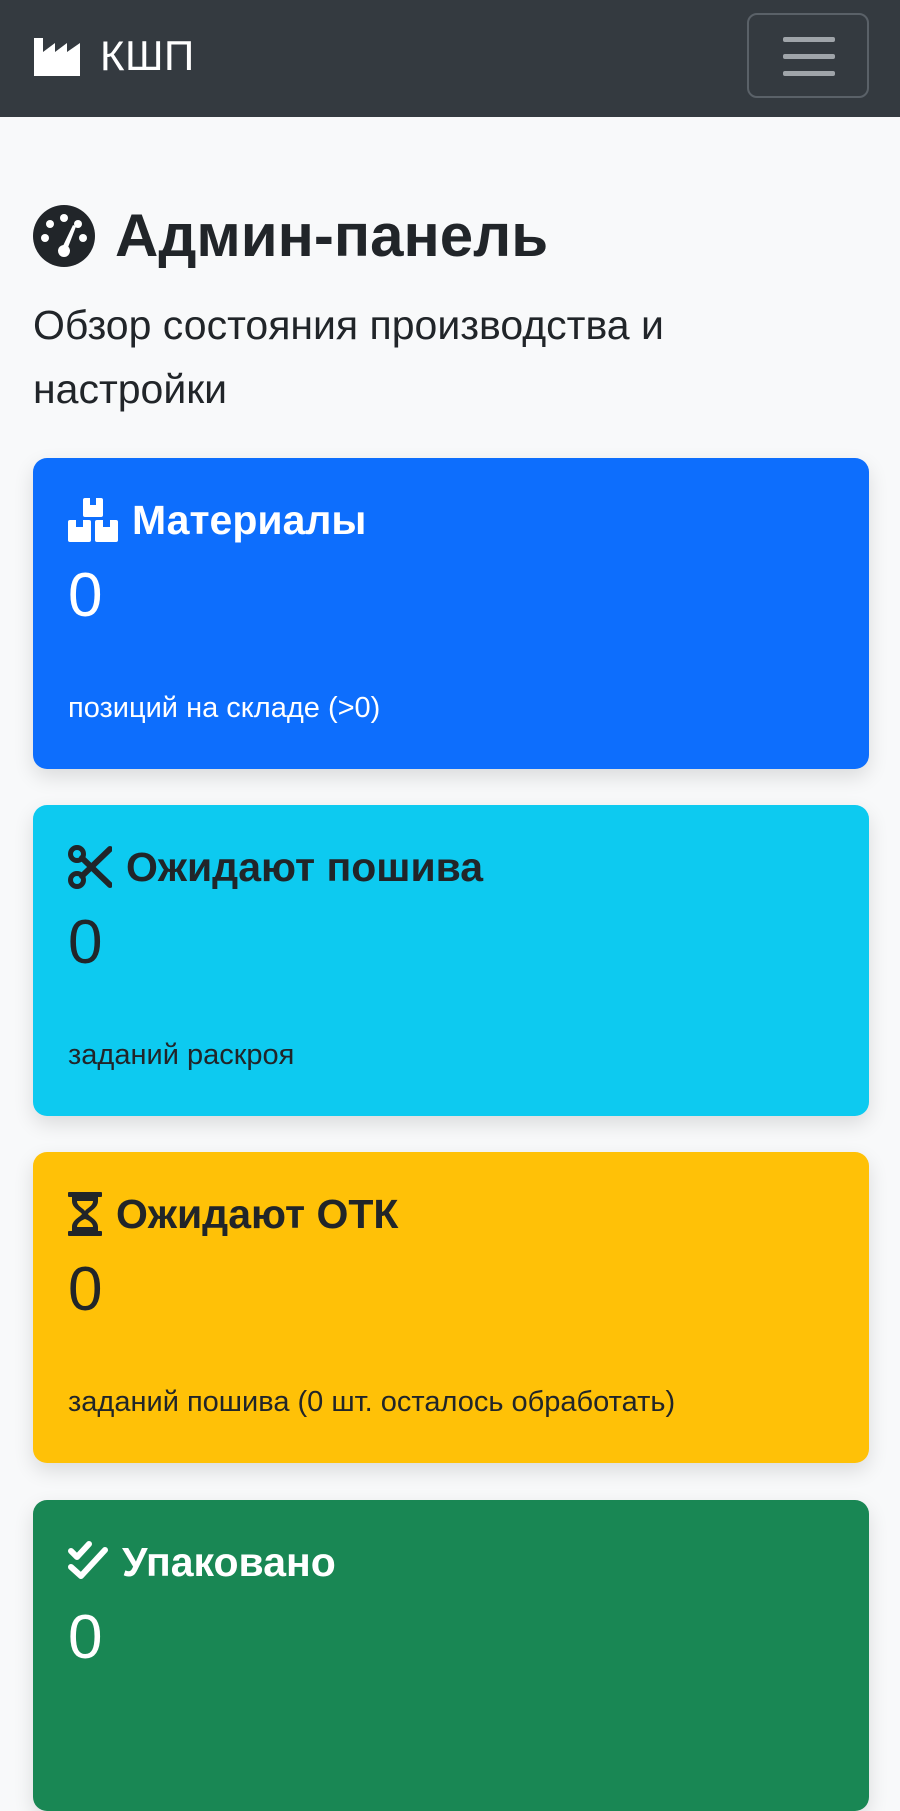 This screenshot has width=900, height=1811. I want to click on card-title: Упаковано, so click(202, 1562).